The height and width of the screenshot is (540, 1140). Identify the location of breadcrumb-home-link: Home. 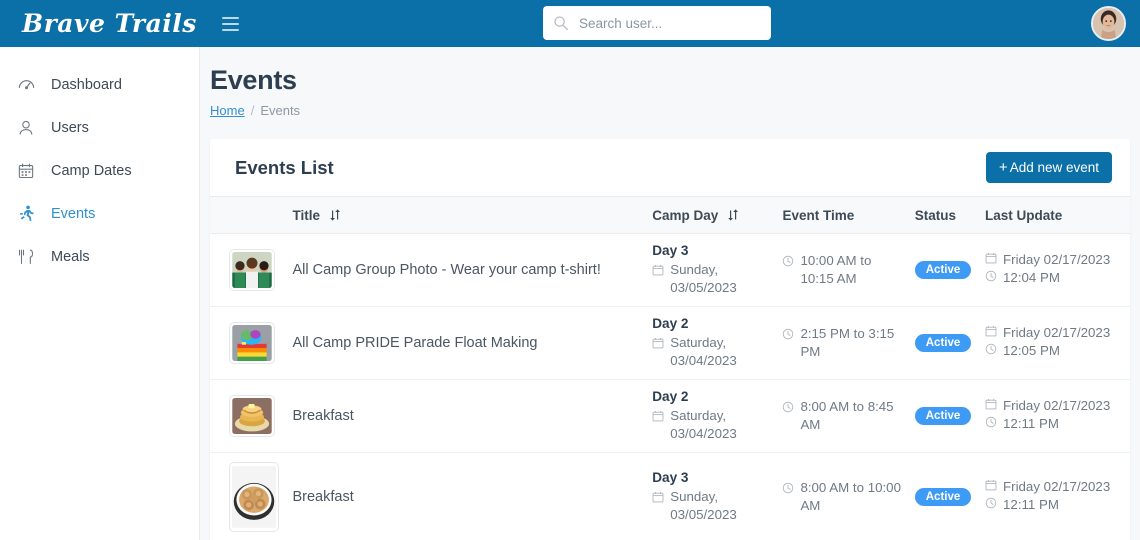
(227, 110).